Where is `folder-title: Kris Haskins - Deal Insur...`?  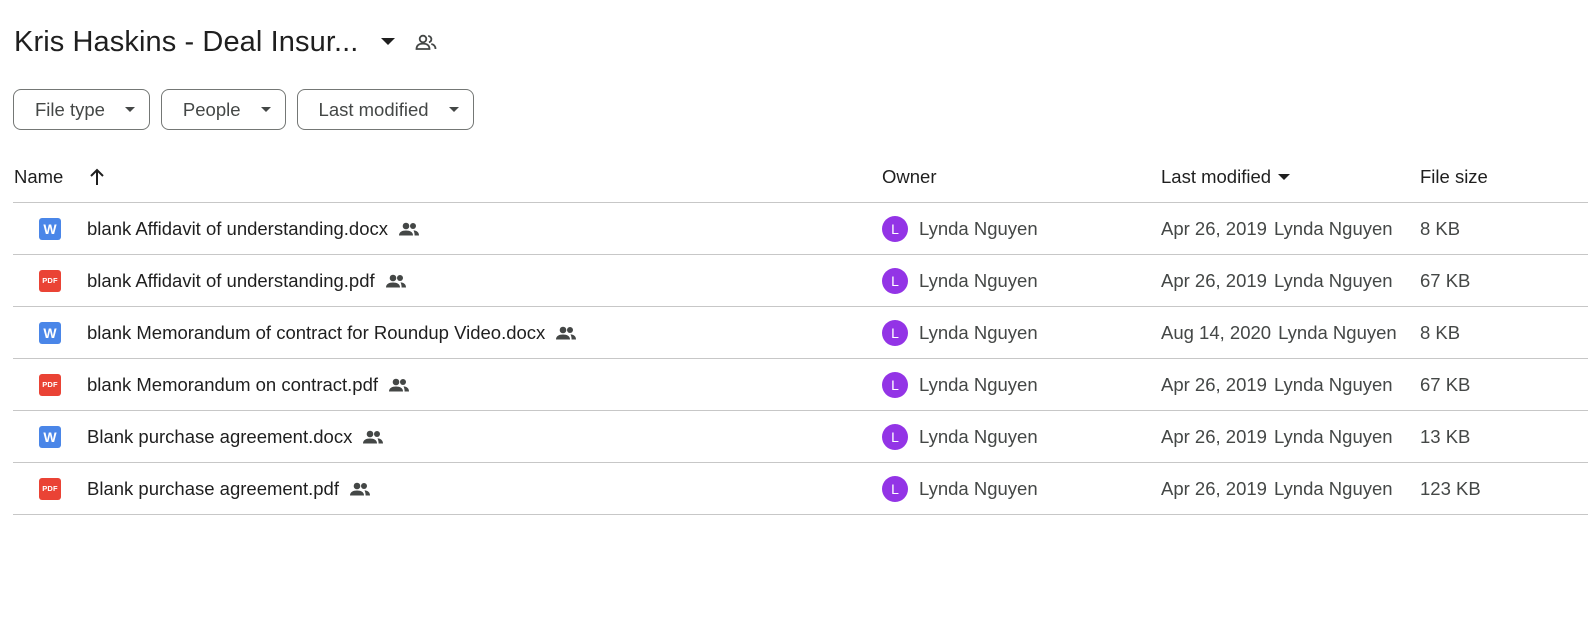 folder-title: Kris Haskins - Deal Insur... is located at coordinates (186, 42).